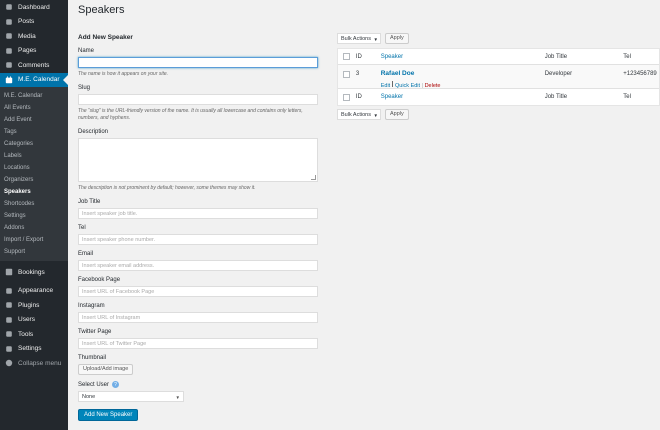 Image resolution: width=660 pixels, height=430 pixels. Describe the element at coordinates (357, 74) in the screenshot. I see `row-id: 3` at that location.